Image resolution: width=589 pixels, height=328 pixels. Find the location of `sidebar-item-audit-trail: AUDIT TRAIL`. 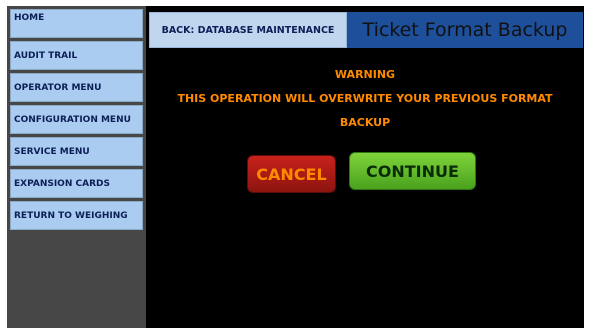

sidebar-item-audit-trail: AUDIT TRAIL is located at coordinates (76, 55).